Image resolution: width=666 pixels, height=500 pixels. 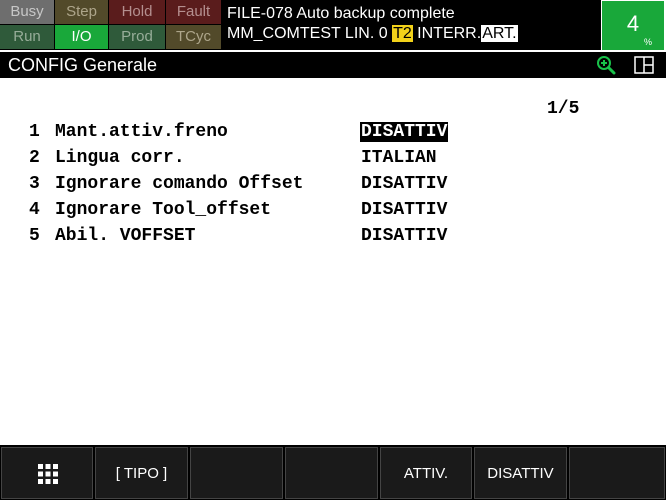 What do you see at coordinates (34, 210) in the screenshot?
I see `row-number: 4` at bounding box center [34, 210].